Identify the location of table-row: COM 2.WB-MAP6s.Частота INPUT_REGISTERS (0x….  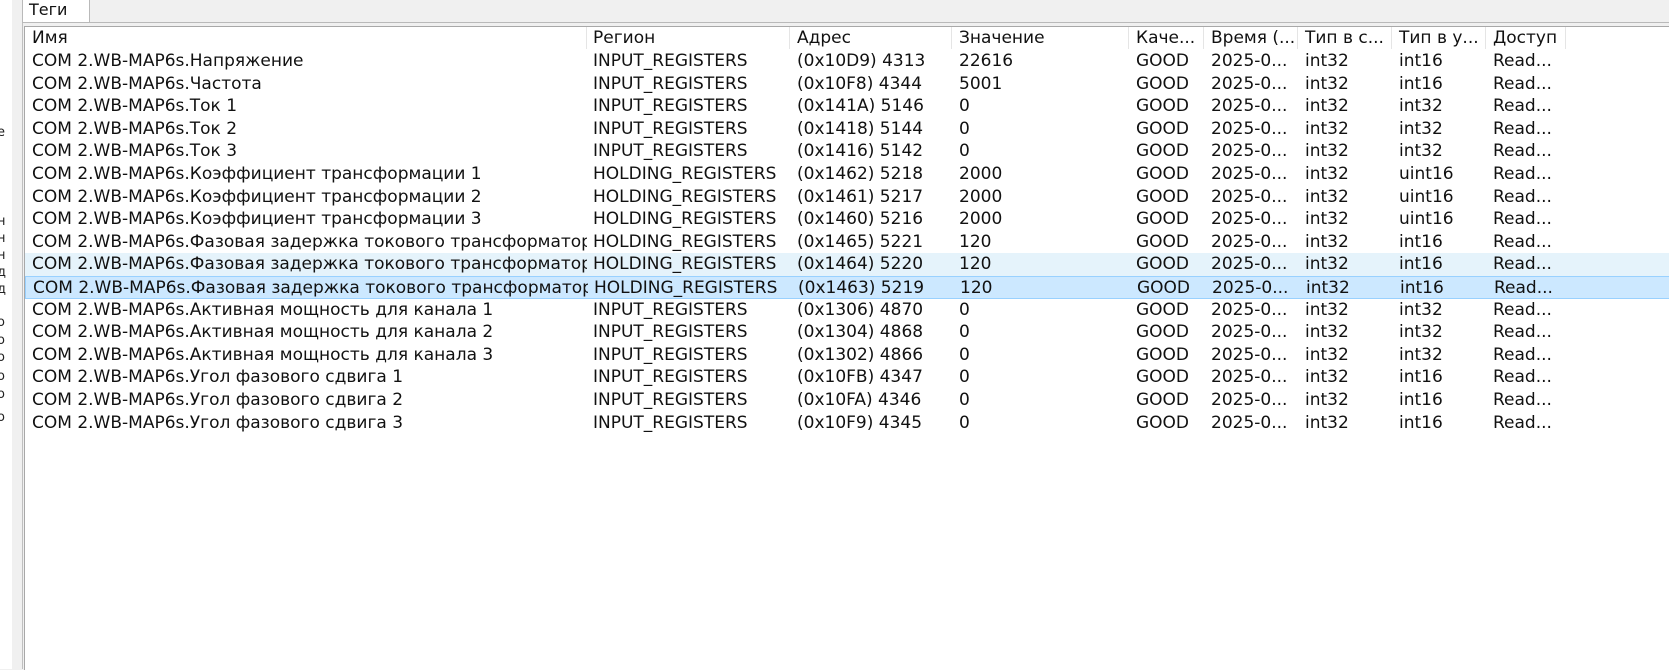
(847, 84).